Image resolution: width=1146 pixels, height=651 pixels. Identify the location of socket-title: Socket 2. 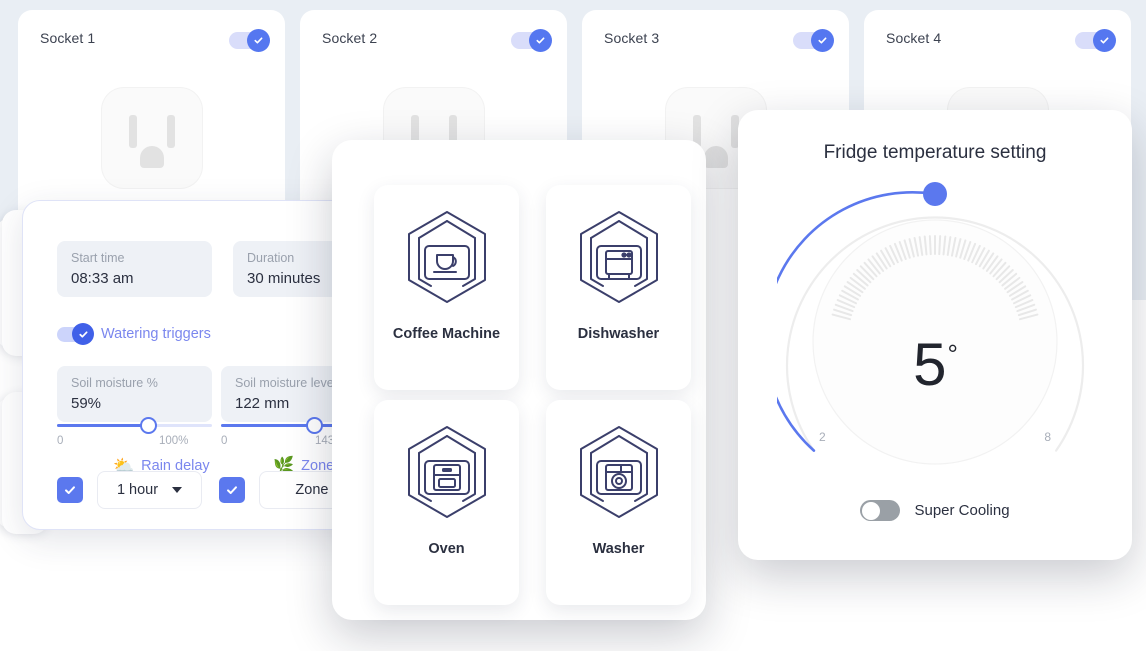
(350, 38).